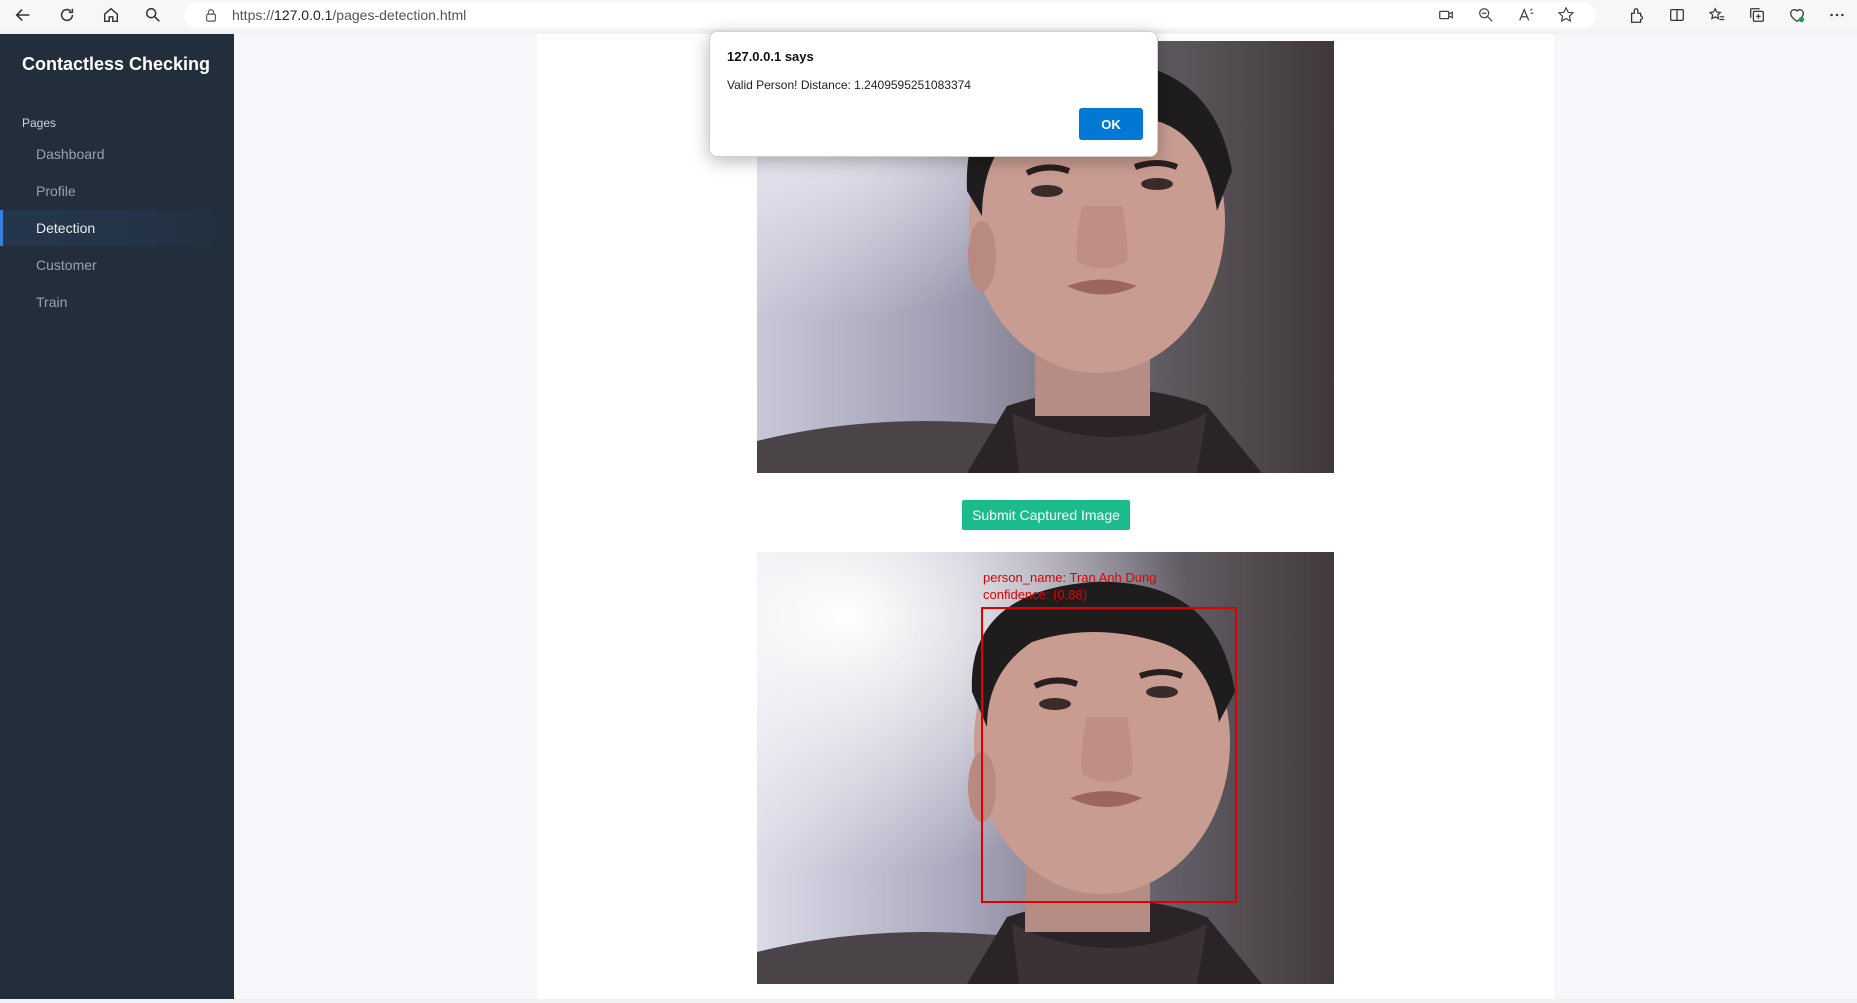  Describe the element at coordinates (117, 191) in the screenshot. I see `sidebar-item-profile: Profile` at that location.